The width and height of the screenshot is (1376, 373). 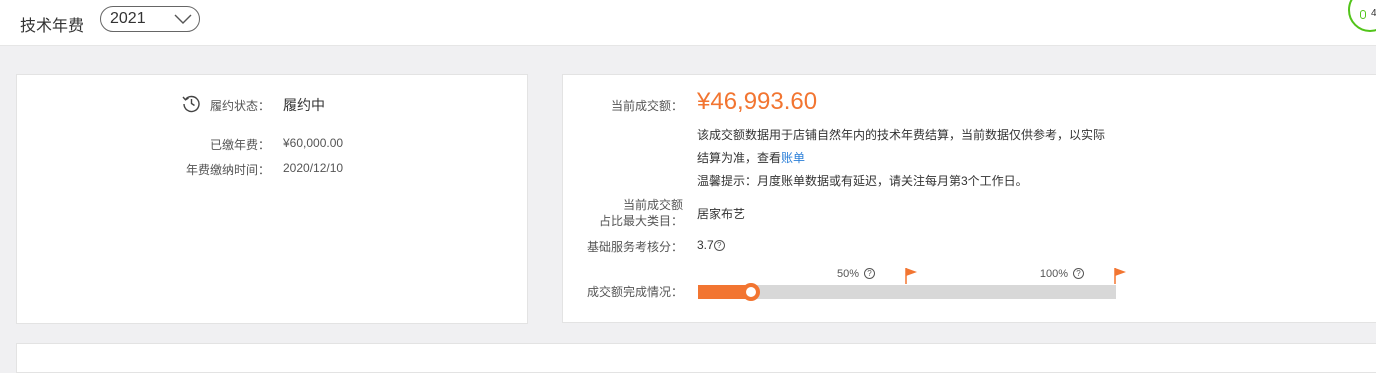 What do you see at coordinates (239, 106) in the screenshot?
I see `status-label: 履约状态：` at bounding box center [239, 106].